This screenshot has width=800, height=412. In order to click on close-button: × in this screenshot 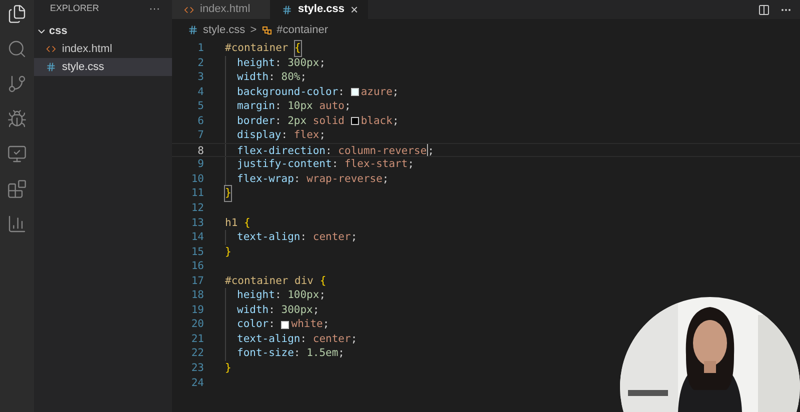, I will do `click(354, 9)`.